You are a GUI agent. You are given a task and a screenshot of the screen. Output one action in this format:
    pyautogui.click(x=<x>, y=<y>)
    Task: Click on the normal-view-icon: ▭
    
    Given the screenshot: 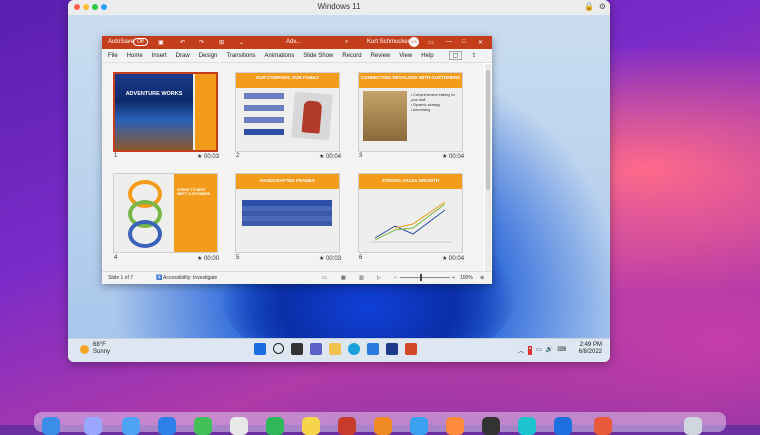 What is the action you would take?
    pyautogui.click(x=324, y=278)
    